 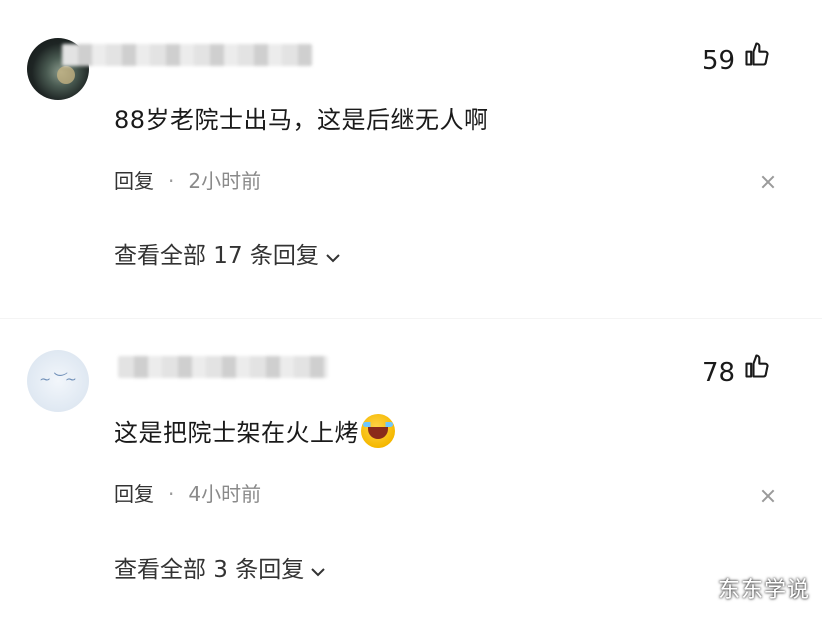 What do you see at coordinates (719, 61) in the screenshot?
I see `like-count: 59` at bounding box center [719, 61].